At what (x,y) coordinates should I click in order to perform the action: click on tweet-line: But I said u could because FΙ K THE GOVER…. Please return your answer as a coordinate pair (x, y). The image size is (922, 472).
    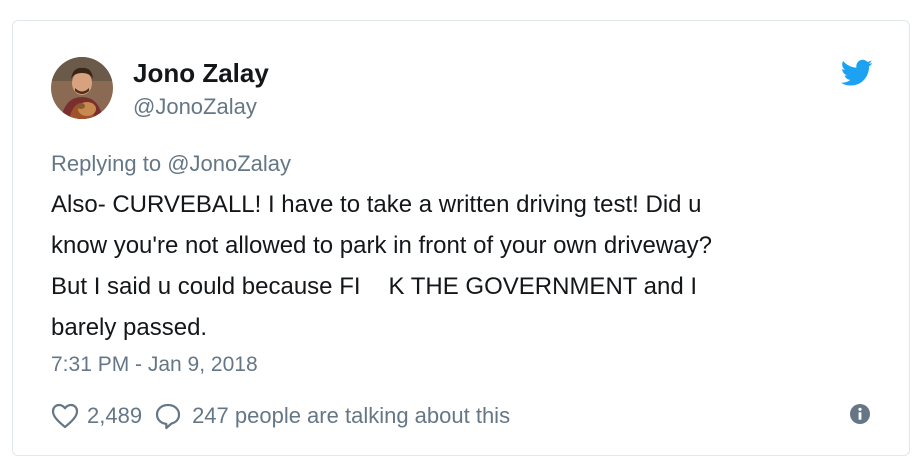
    Looking at the image, I should click on (461, 286).